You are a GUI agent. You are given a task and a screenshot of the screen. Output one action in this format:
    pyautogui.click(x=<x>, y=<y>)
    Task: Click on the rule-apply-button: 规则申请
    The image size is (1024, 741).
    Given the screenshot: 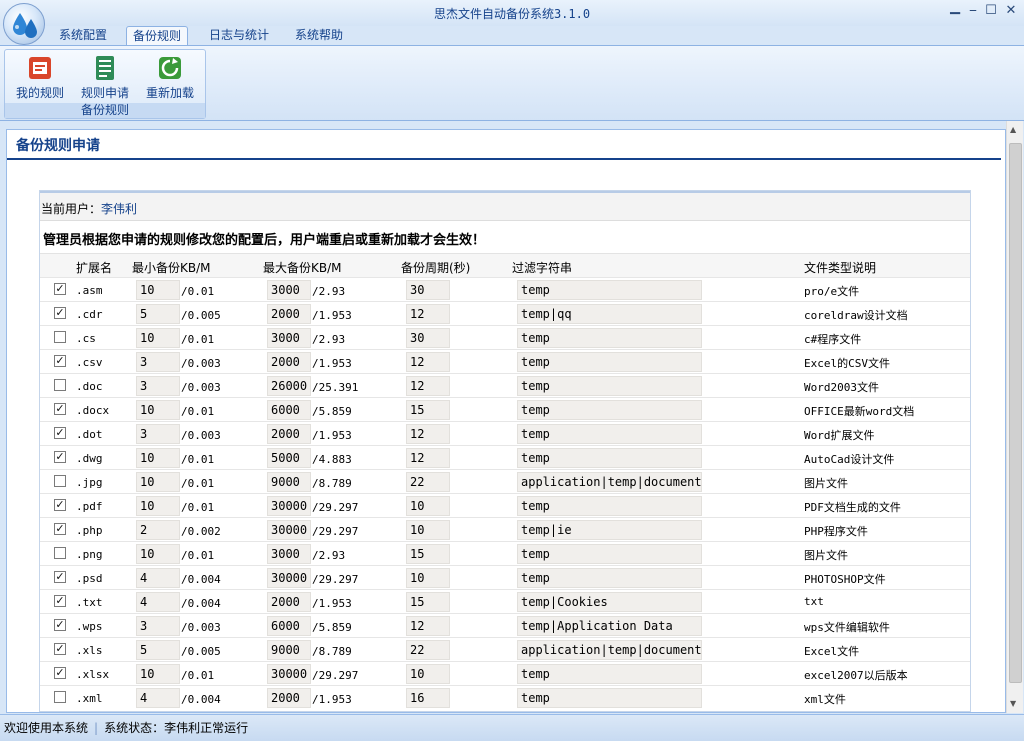 What is the action you would take?
    pyautogui.click(x=105, y=78)
    